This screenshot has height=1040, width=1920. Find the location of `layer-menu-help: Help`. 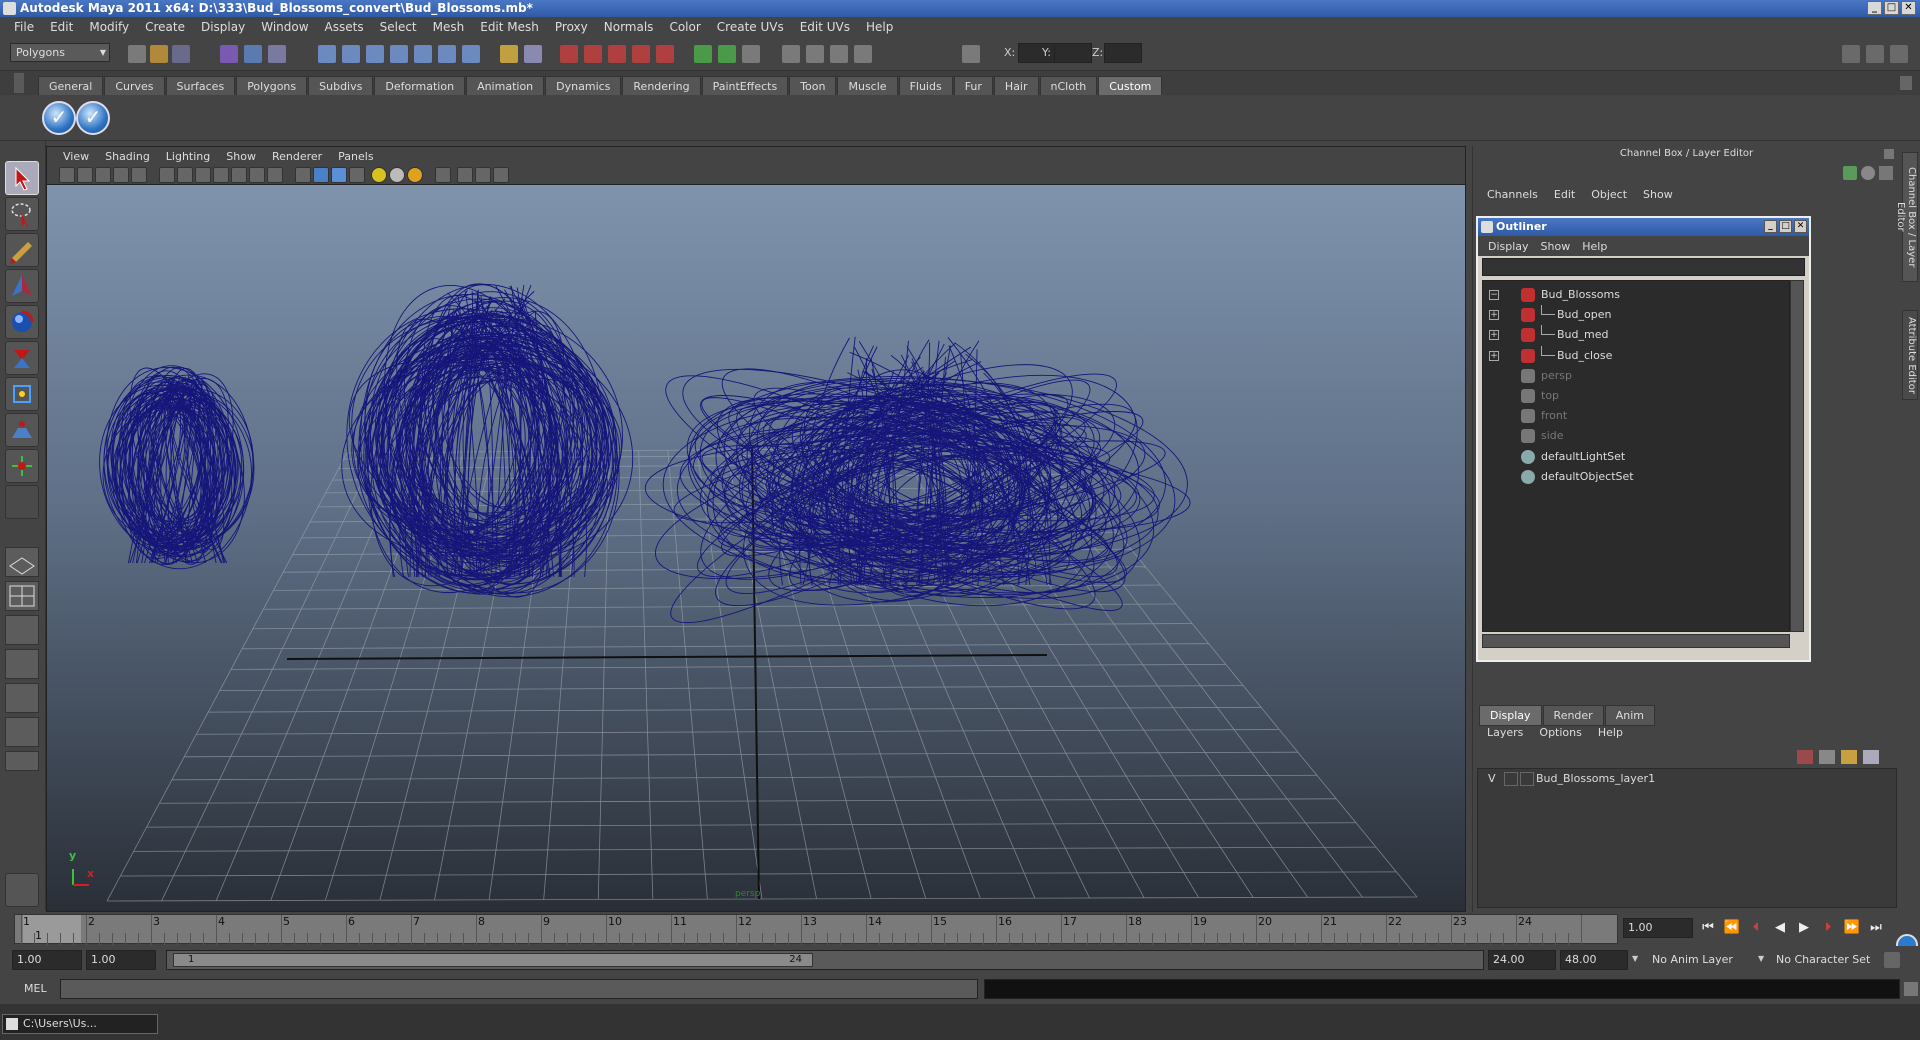

layer-menu-help: Help is located at coordinates (1610, 732).